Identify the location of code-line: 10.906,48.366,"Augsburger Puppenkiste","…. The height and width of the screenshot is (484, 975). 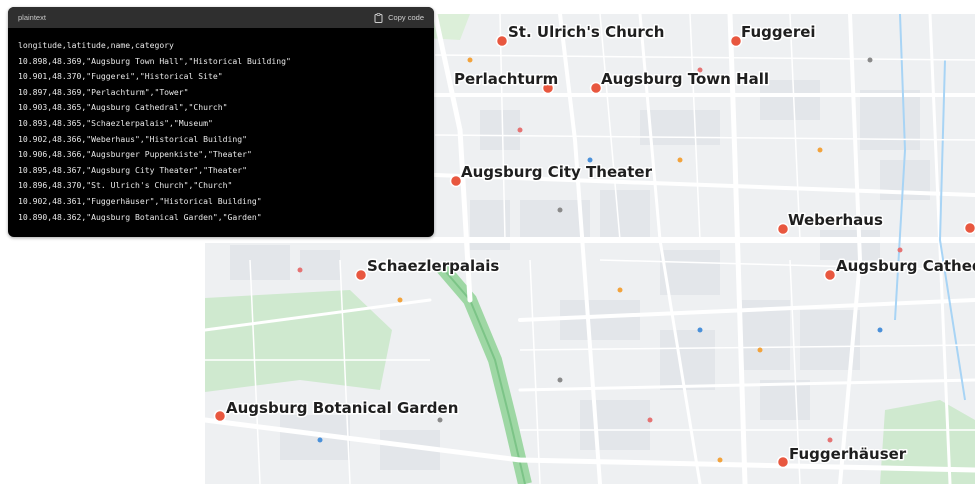
(135, 154).